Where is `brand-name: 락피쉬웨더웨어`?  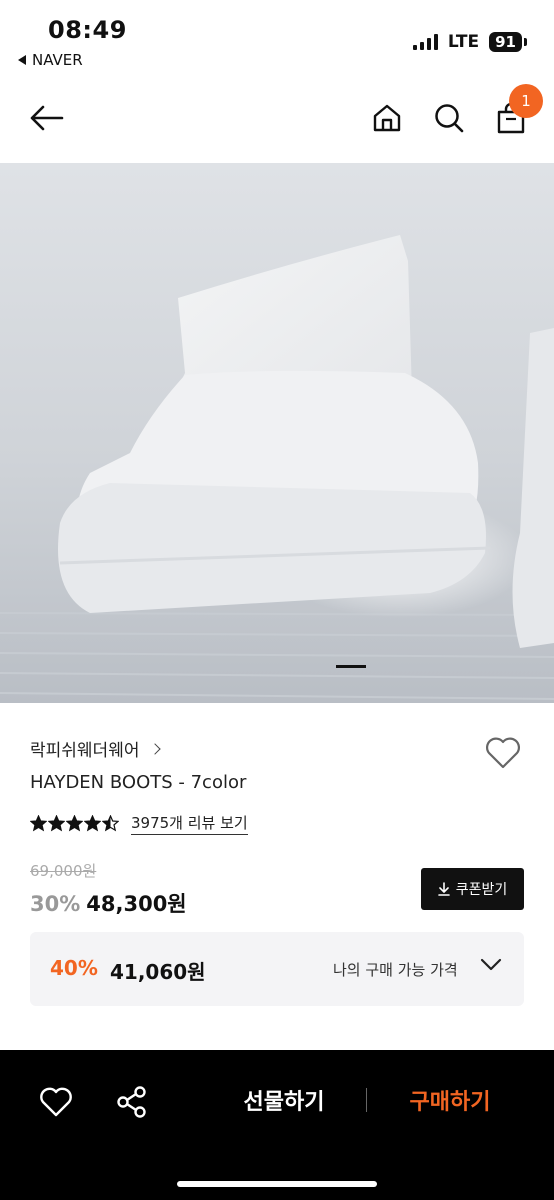
brand-name: 락피쉬웨더웨어 is located at coordinates (85, 751).